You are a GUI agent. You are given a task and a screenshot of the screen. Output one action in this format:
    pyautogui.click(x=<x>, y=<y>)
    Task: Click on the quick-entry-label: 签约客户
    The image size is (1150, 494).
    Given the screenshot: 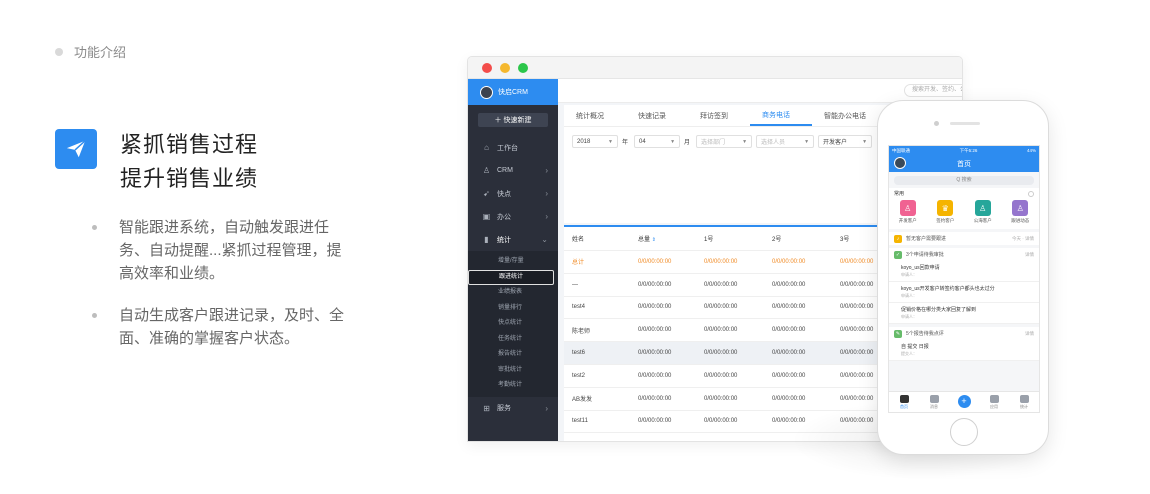 What is the action you would take?
    pyautogui.click(x=945, y=220)
    